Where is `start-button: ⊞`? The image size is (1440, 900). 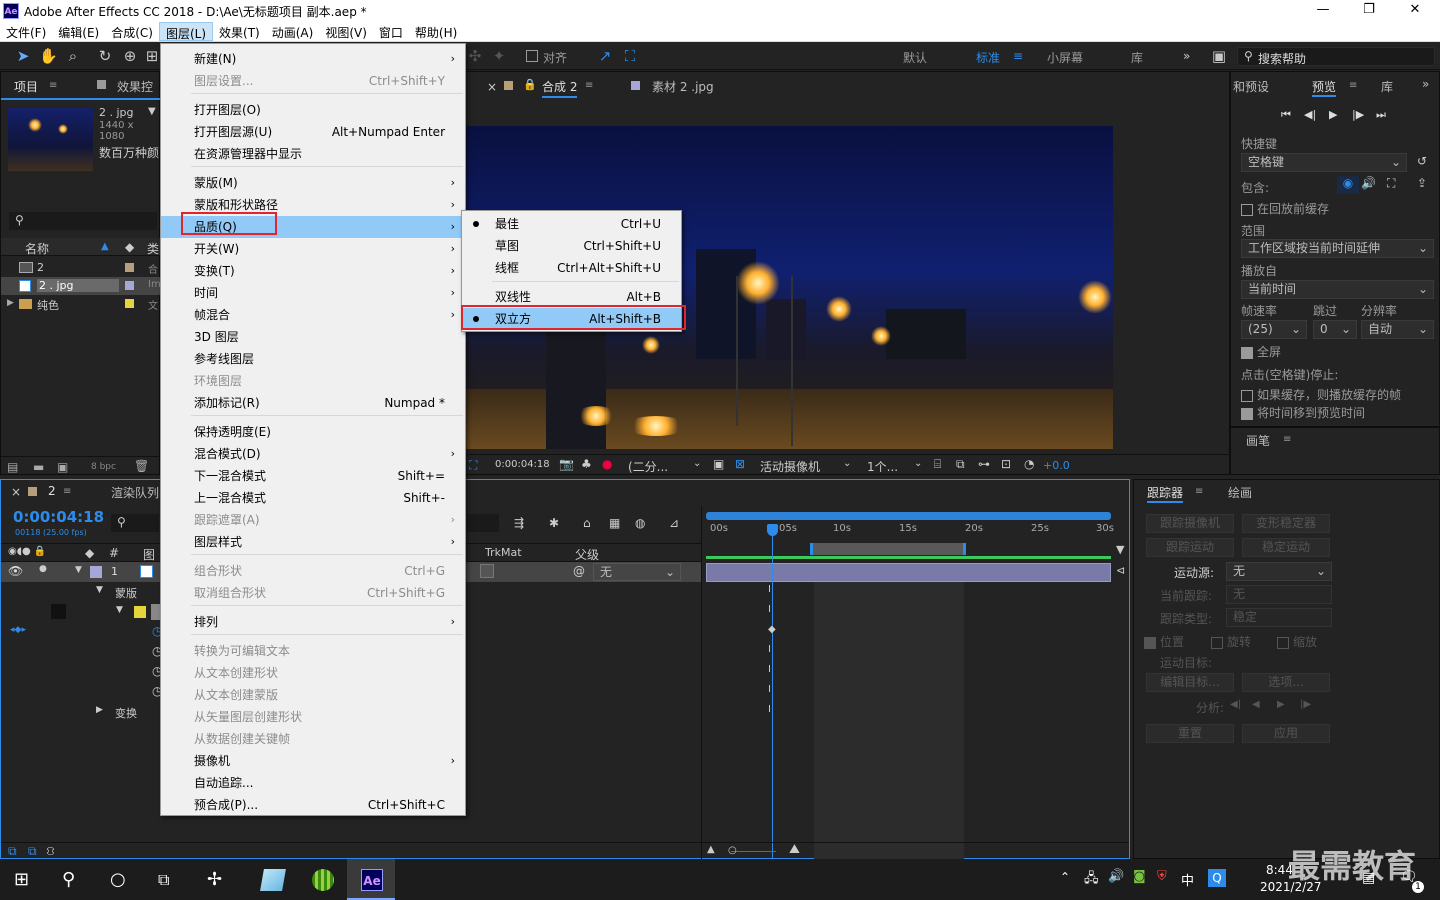 start-button: ⊞ is located at coordinates (24, 879).